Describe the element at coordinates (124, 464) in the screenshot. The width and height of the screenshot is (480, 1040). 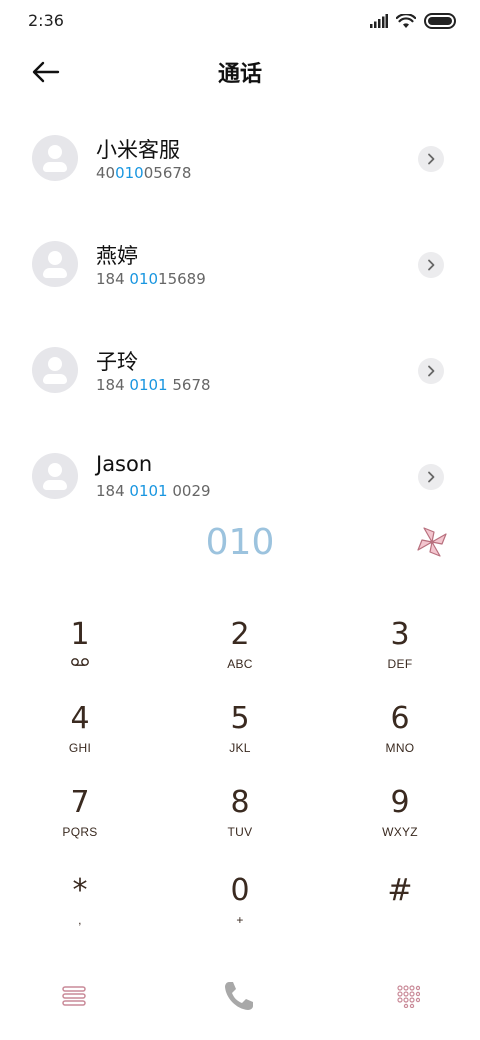
I see `contact-name: Jason` at that location.